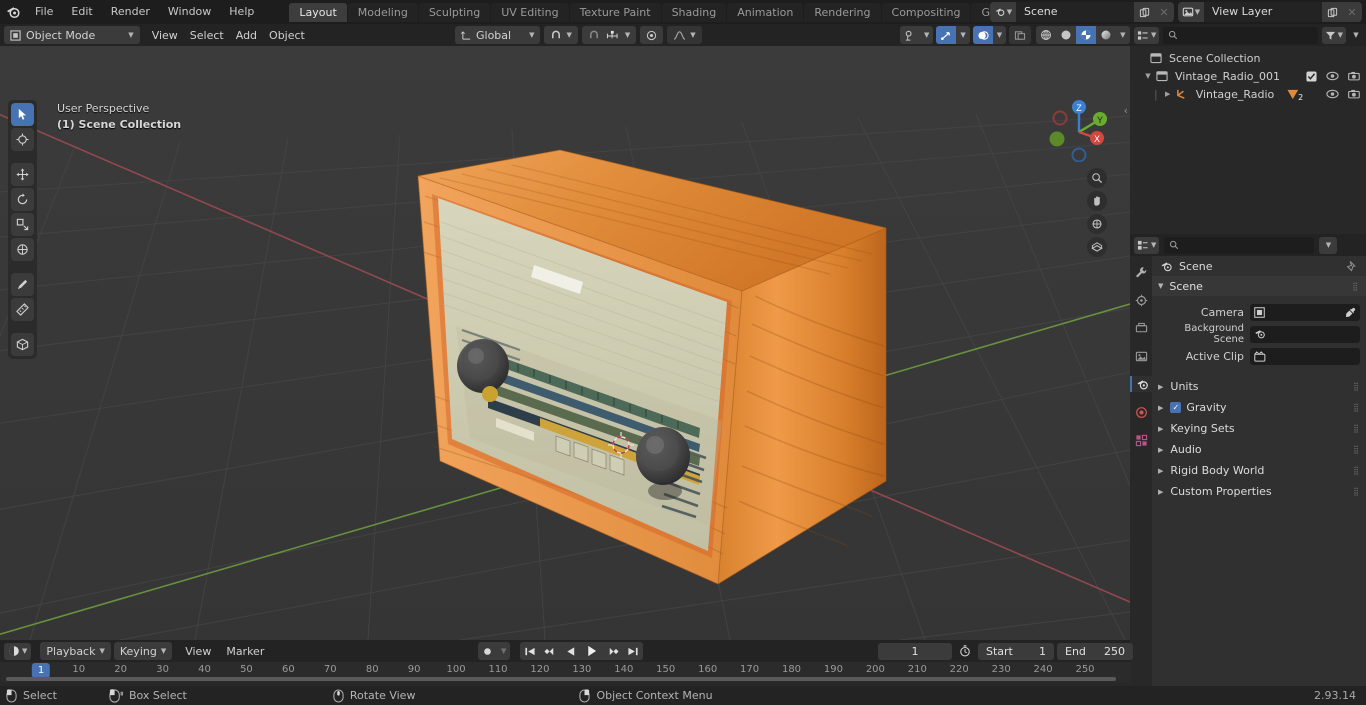 The width and height of the screenshot is (1366, 705). I want to click on disable-in-render-icon, so click(1354, 76).